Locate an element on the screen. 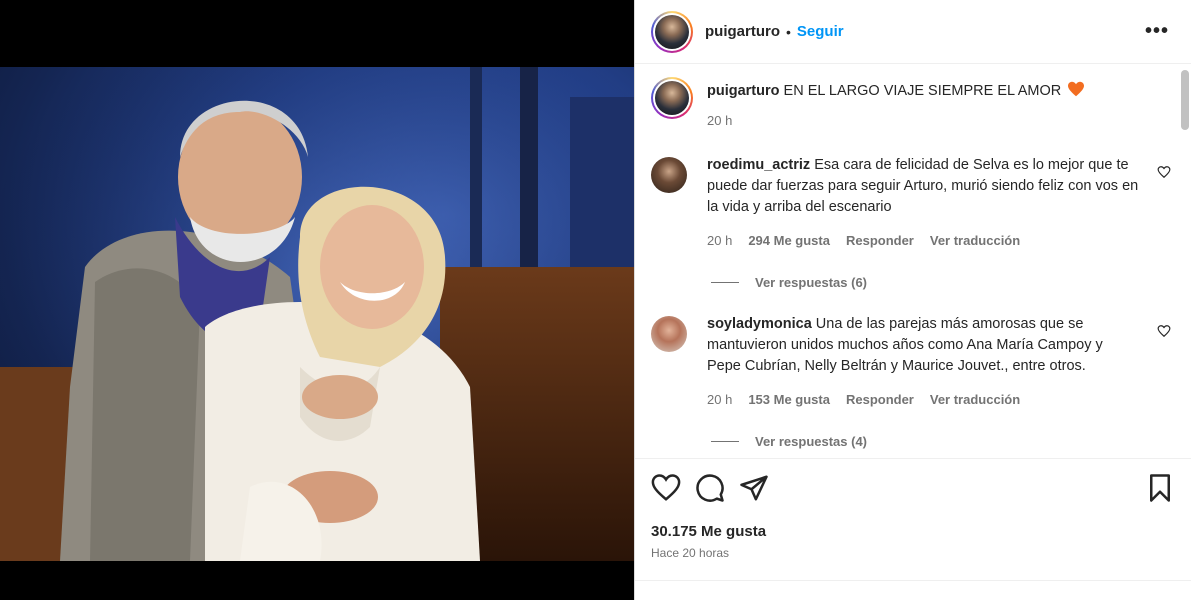 This screenshot has height=600, width=1191. comment-icon is located at coordinates (710, 488).